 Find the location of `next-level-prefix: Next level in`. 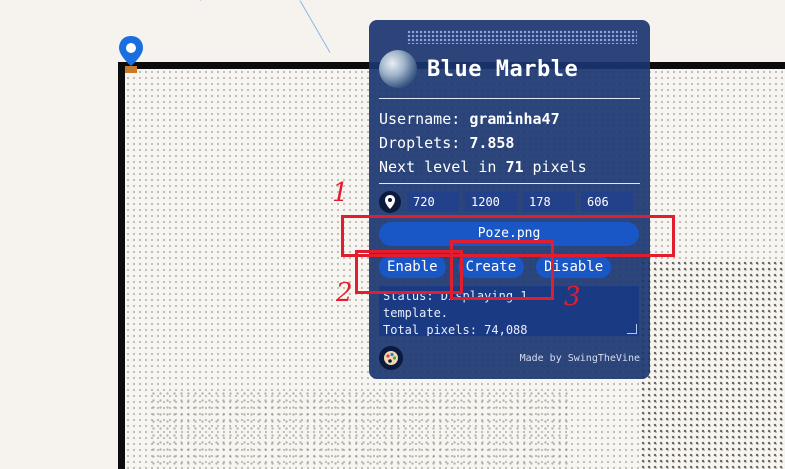

next-level-prefix: Next level in is located at coordinates (438, 167).